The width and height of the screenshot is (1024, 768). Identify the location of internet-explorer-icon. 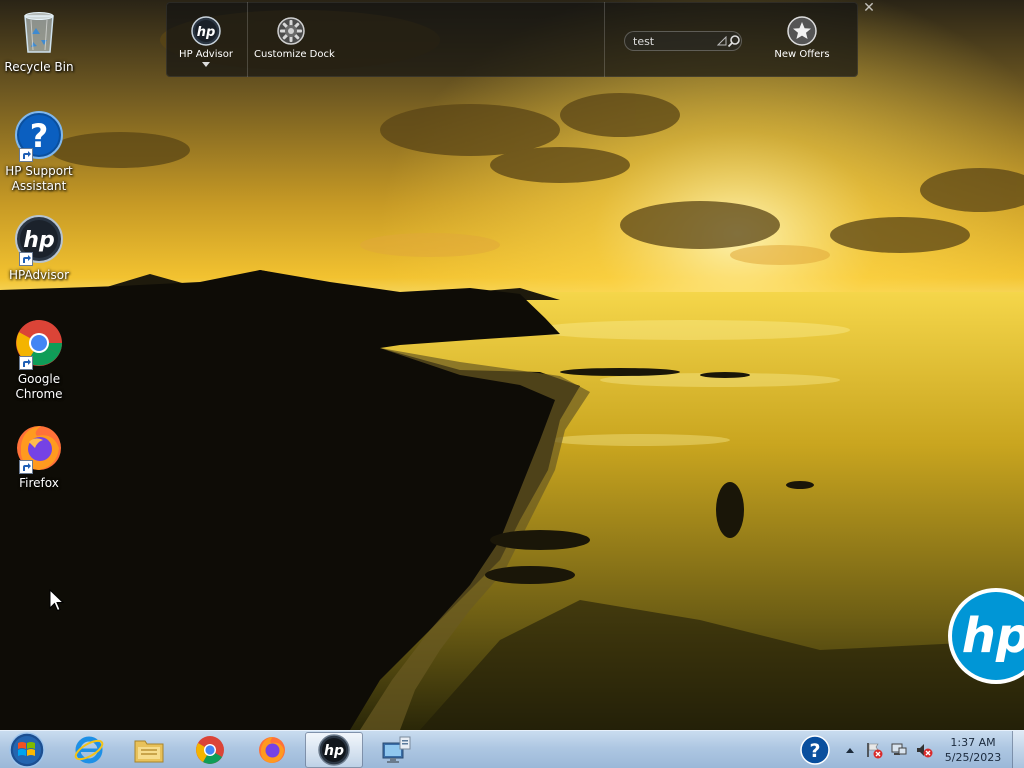
(89, 750).